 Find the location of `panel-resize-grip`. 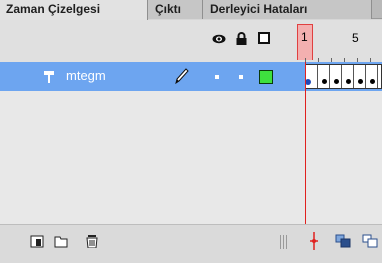

panel-resize-grip is located at coordinates (285, 242).